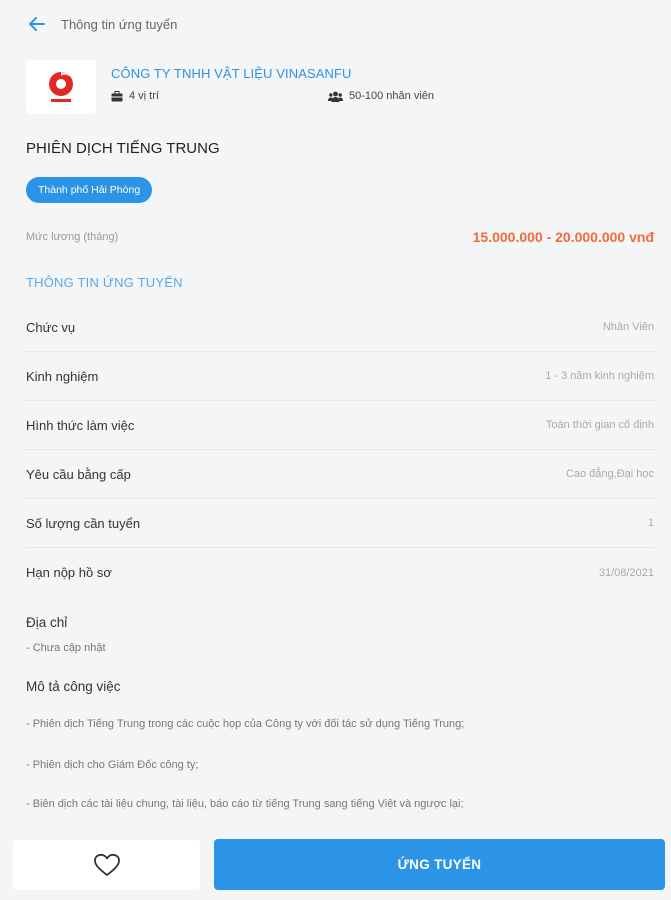  Describe the element at coordinates (340, 376) in the screenshot. I see `info-row-experience: Kinh nghiệm 1 - 3 năm kinh nghiệm` at that location.